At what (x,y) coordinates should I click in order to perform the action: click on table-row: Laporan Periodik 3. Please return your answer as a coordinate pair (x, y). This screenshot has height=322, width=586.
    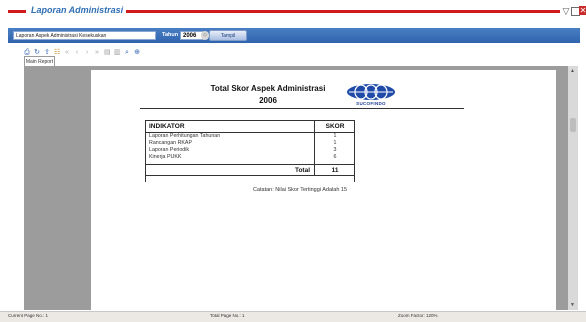
    Looking at the image, I should click on (250, 150).